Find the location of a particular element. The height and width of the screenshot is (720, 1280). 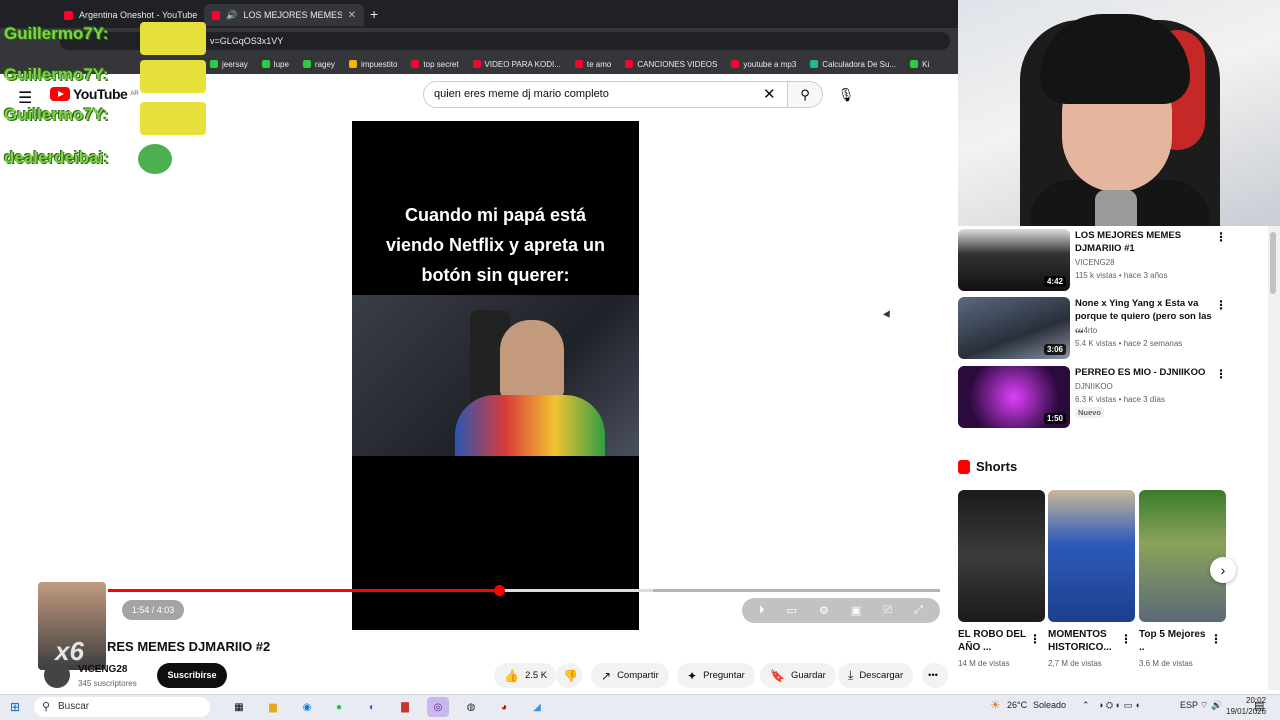

settings-icon: ⚙ is located at coordinates (824, 610).